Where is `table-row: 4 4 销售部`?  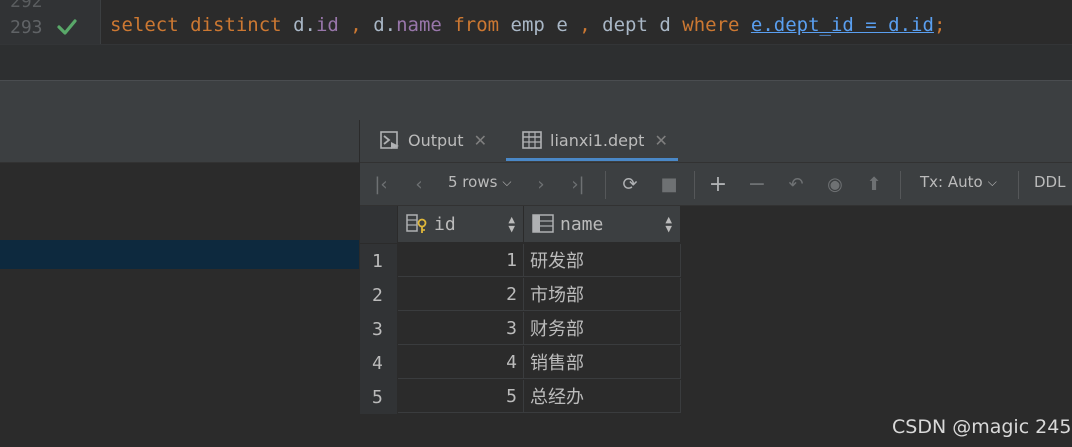
table-row: 4 4 销售部 is located at coordinates (520, 363).